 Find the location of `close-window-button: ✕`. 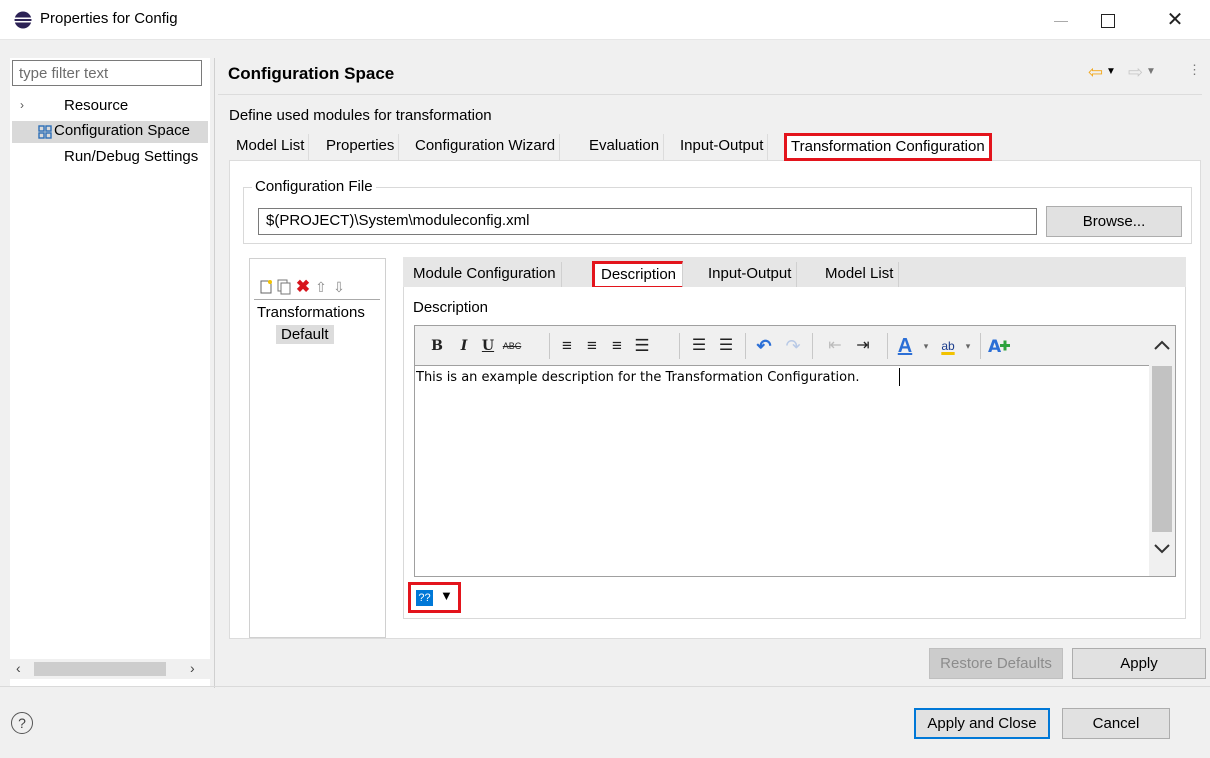

close-window-button: ✕ is located at coordinates (1175, 20).